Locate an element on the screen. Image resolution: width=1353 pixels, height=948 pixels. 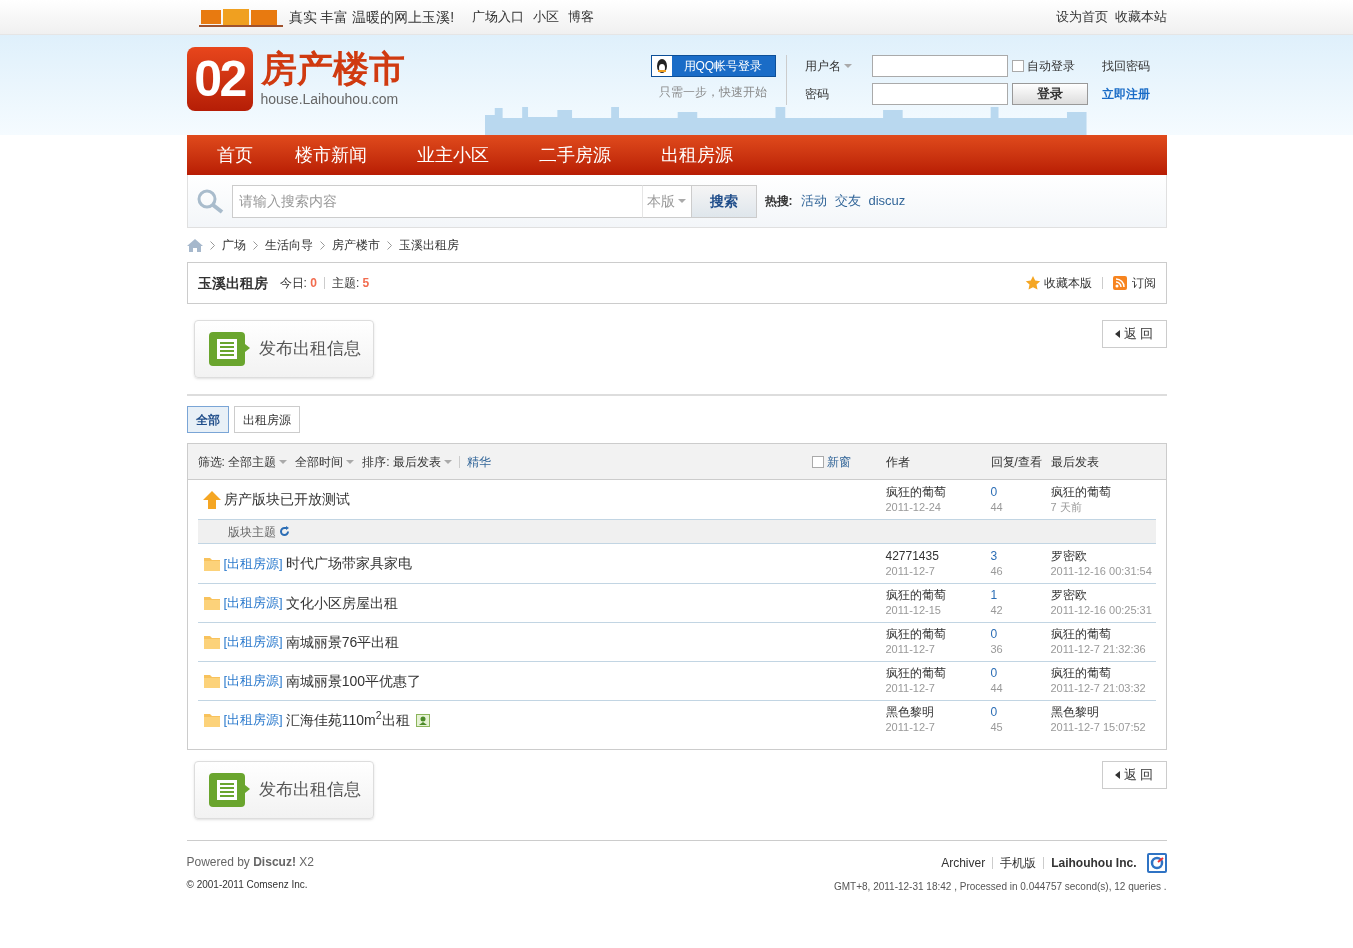
column-header: 回复/查看 is located at coordinates (1016, 462).